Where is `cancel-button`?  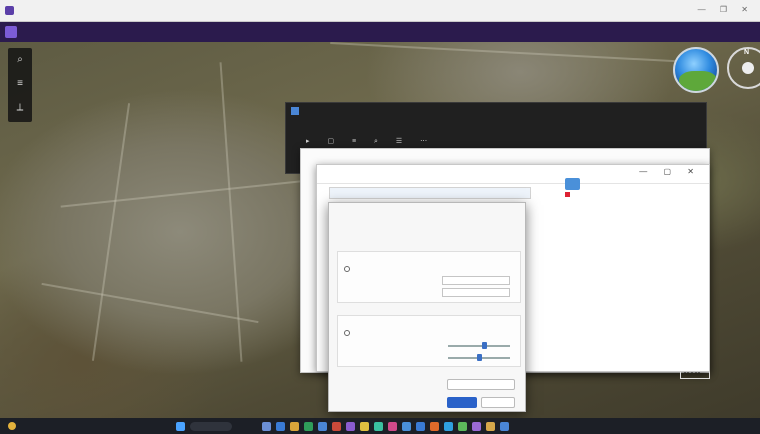 cancel-button is located at coordinates (498, 402).